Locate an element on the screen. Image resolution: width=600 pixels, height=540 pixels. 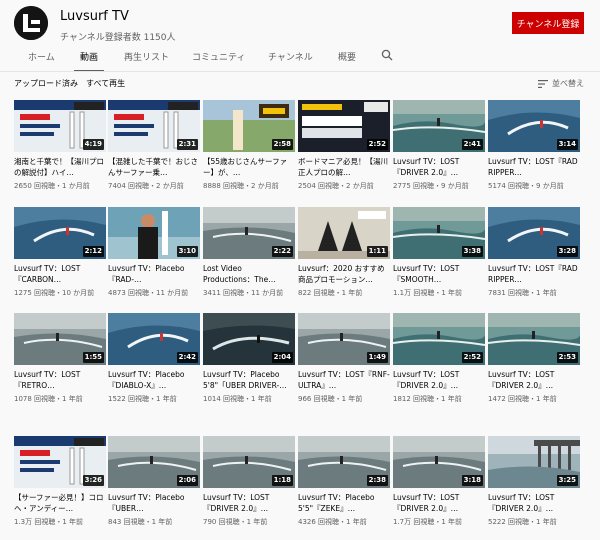
video-thumbnail: 1:18 is located at coordinates (249, 462).